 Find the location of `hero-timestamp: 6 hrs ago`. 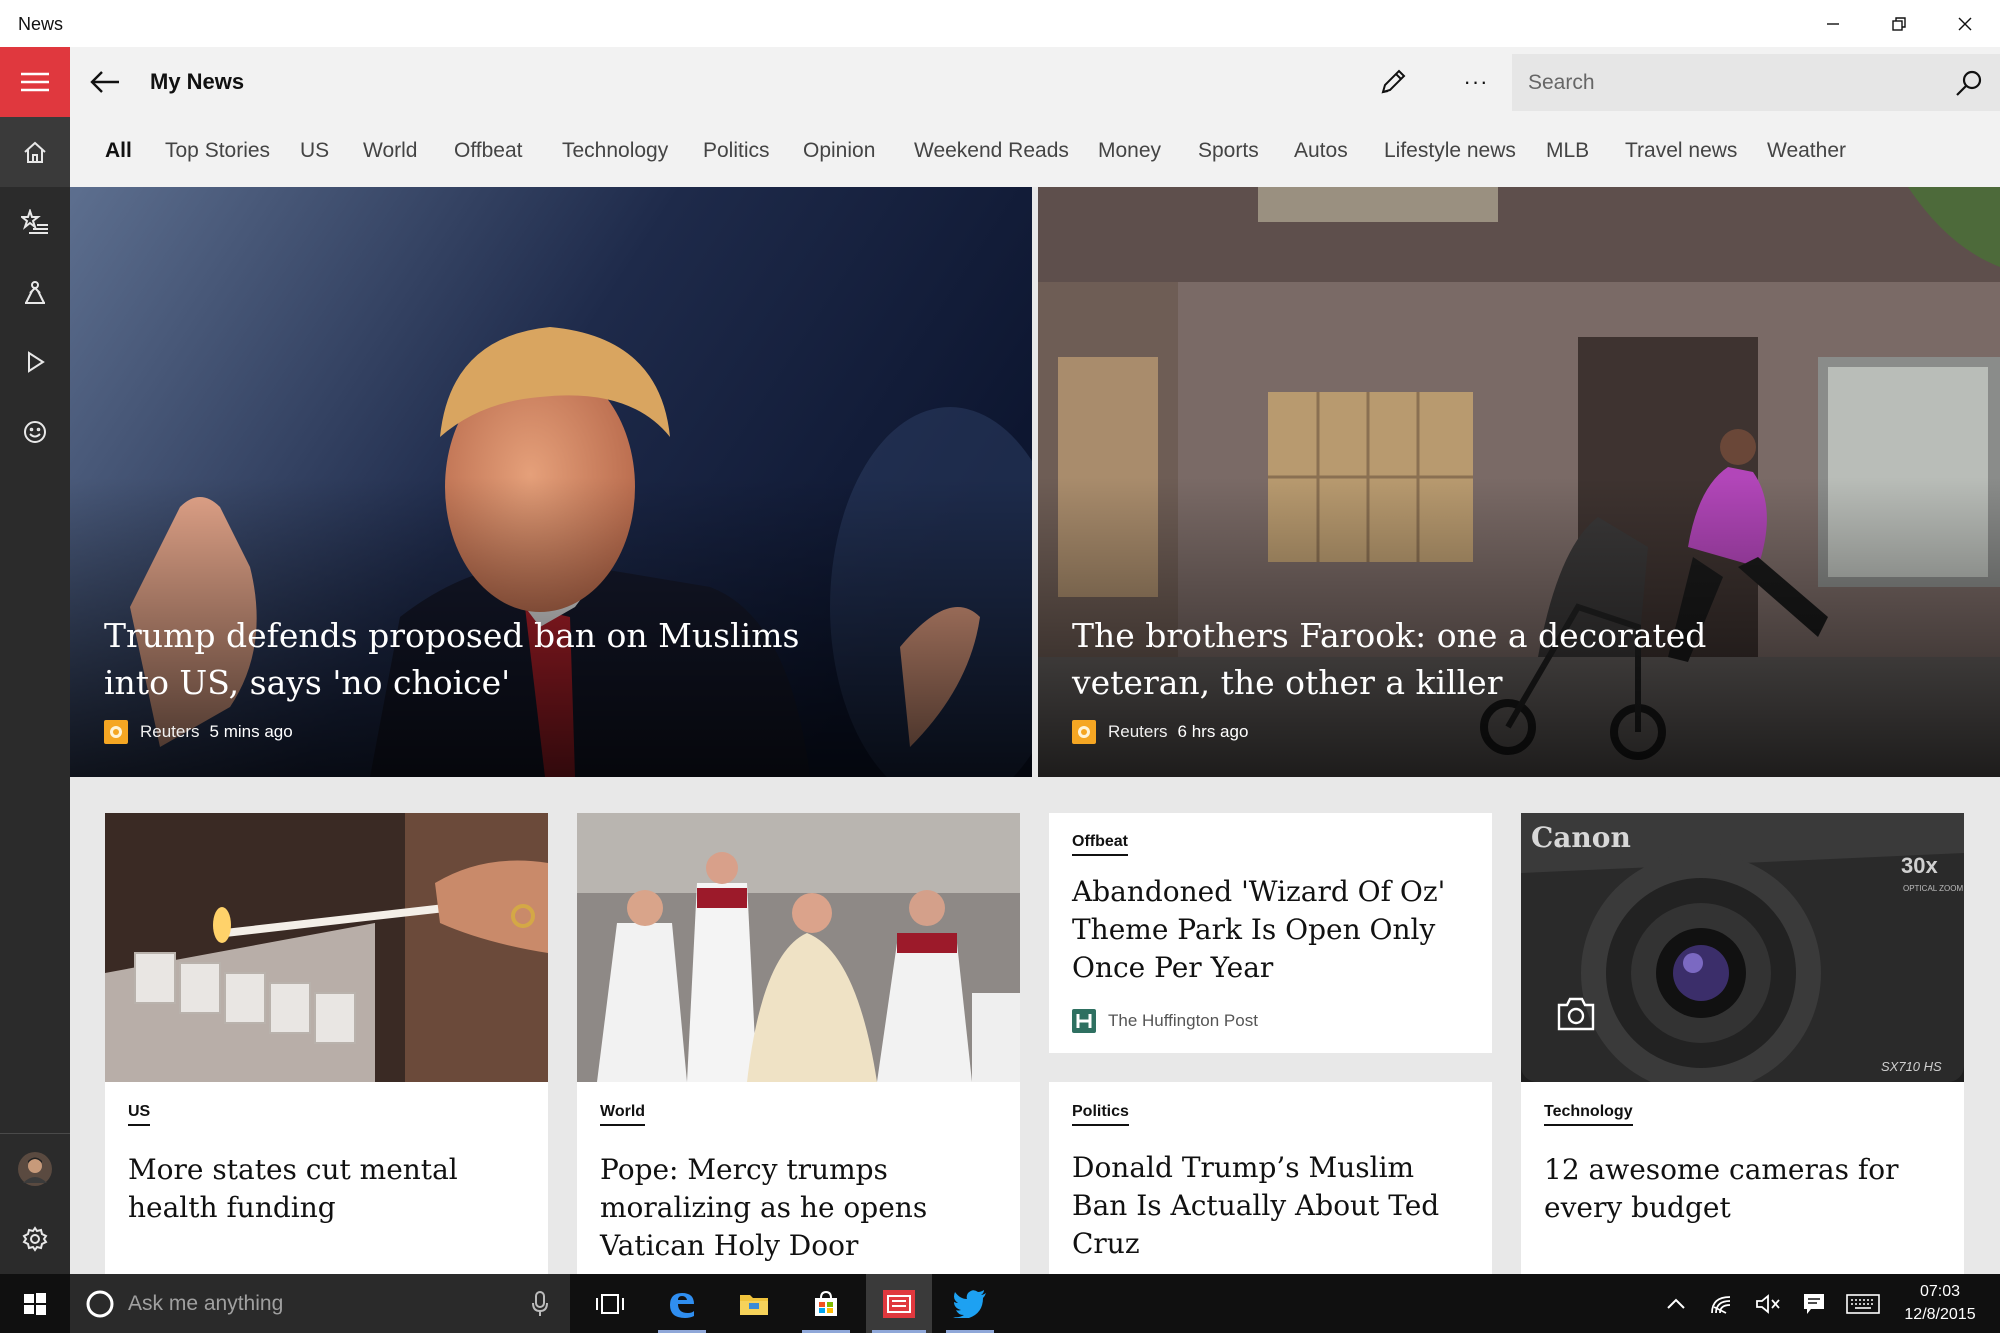

hero-timestamp: 6 hrs ago is located at coordinates (1213, 731).